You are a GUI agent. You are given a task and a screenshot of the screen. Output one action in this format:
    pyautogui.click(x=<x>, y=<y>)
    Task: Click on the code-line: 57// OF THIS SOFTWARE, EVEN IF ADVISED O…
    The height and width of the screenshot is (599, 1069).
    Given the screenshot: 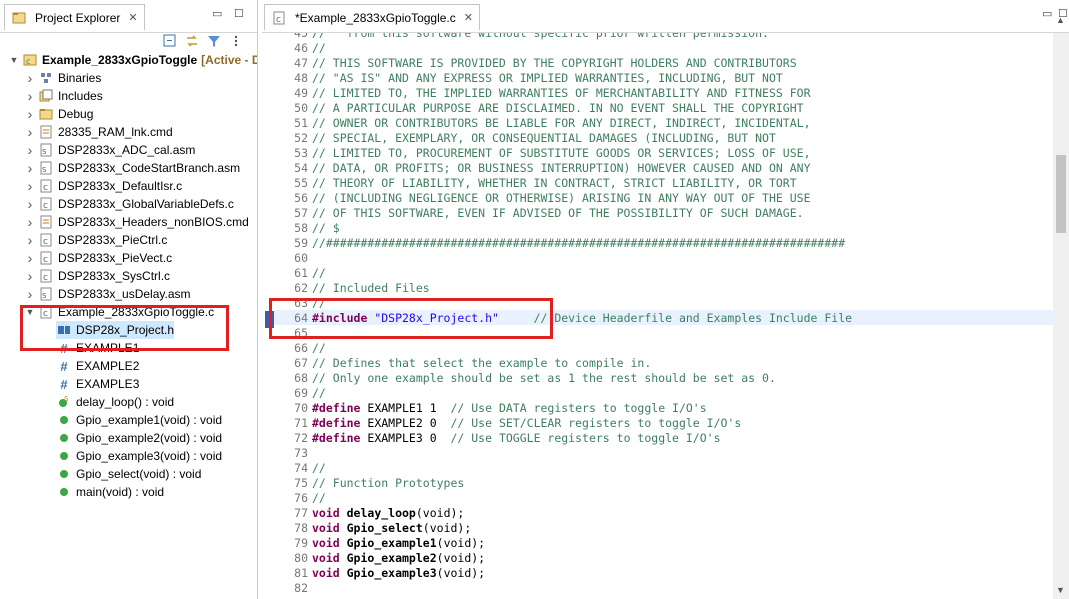 What is the action you would take?
    pyautogui.click(x=669, y=212)
    